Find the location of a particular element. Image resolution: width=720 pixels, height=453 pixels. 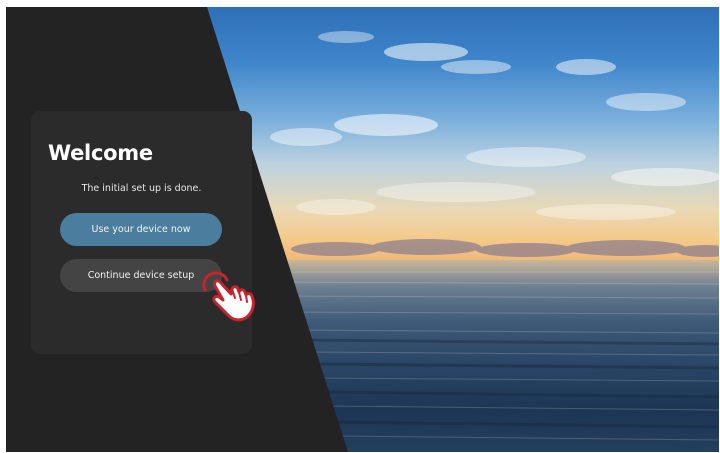

welcome-subtitle: The initial set up is done. is located at coordinates (141, 188).